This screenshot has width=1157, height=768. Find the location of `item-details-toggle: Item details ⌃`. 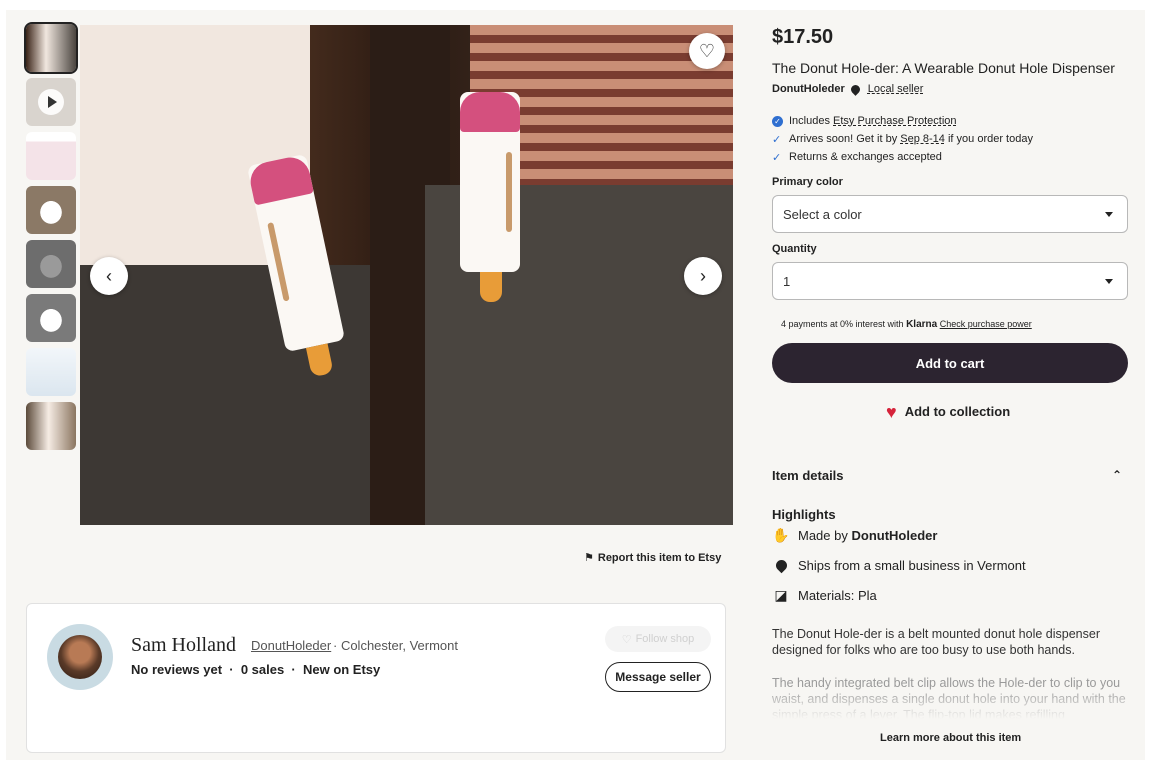

item-details-toggle: Item details ⌃ is located at coordinates (950, 475).